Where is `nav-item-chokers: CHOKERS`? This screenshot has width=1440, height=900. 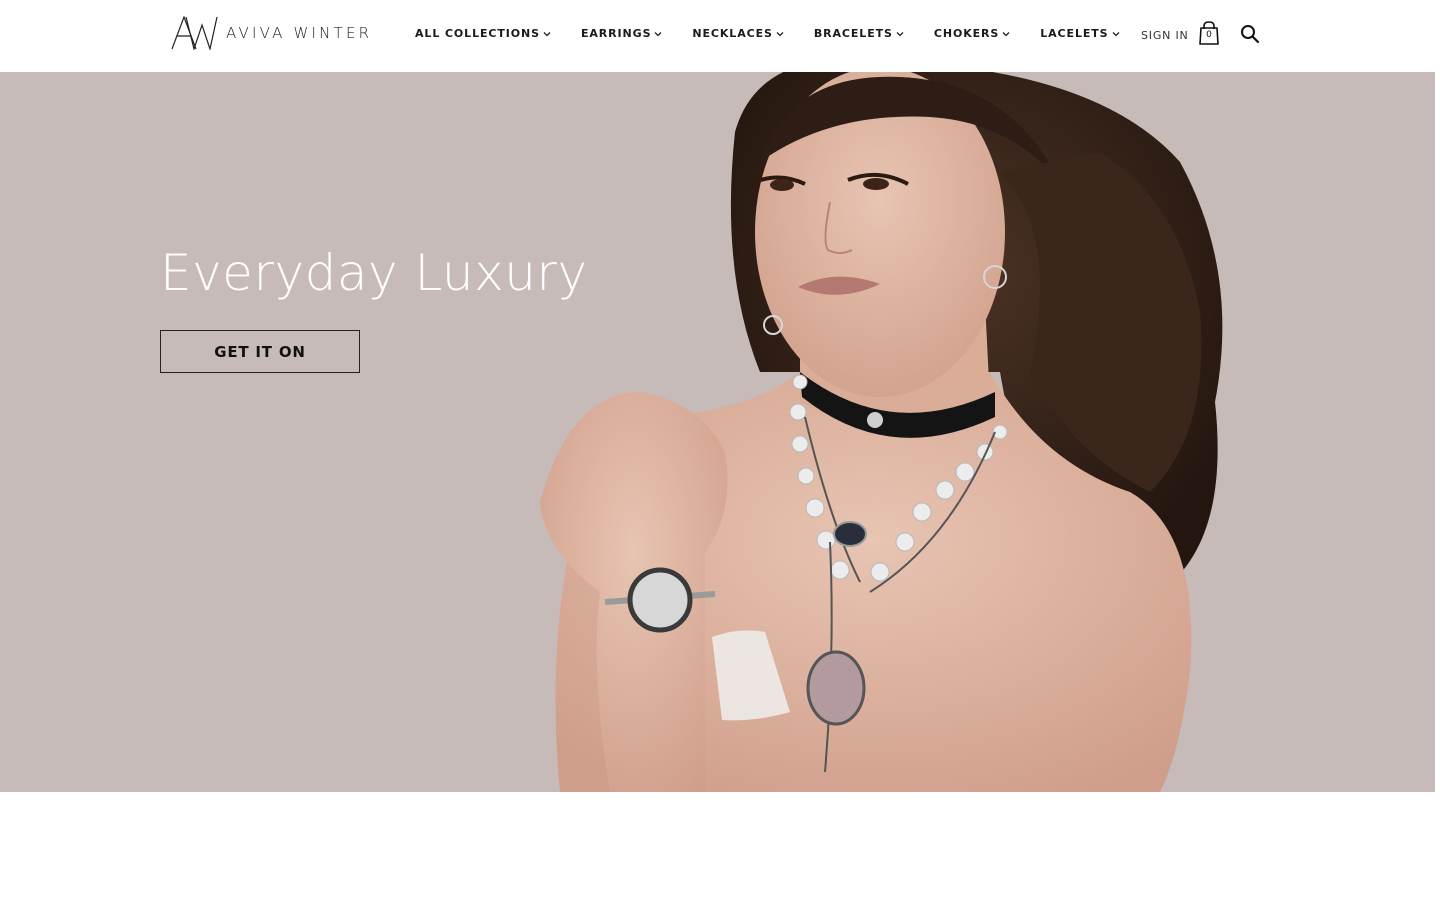 nav-item-chokers: CHOKERS is located at coordinates (972, 33).